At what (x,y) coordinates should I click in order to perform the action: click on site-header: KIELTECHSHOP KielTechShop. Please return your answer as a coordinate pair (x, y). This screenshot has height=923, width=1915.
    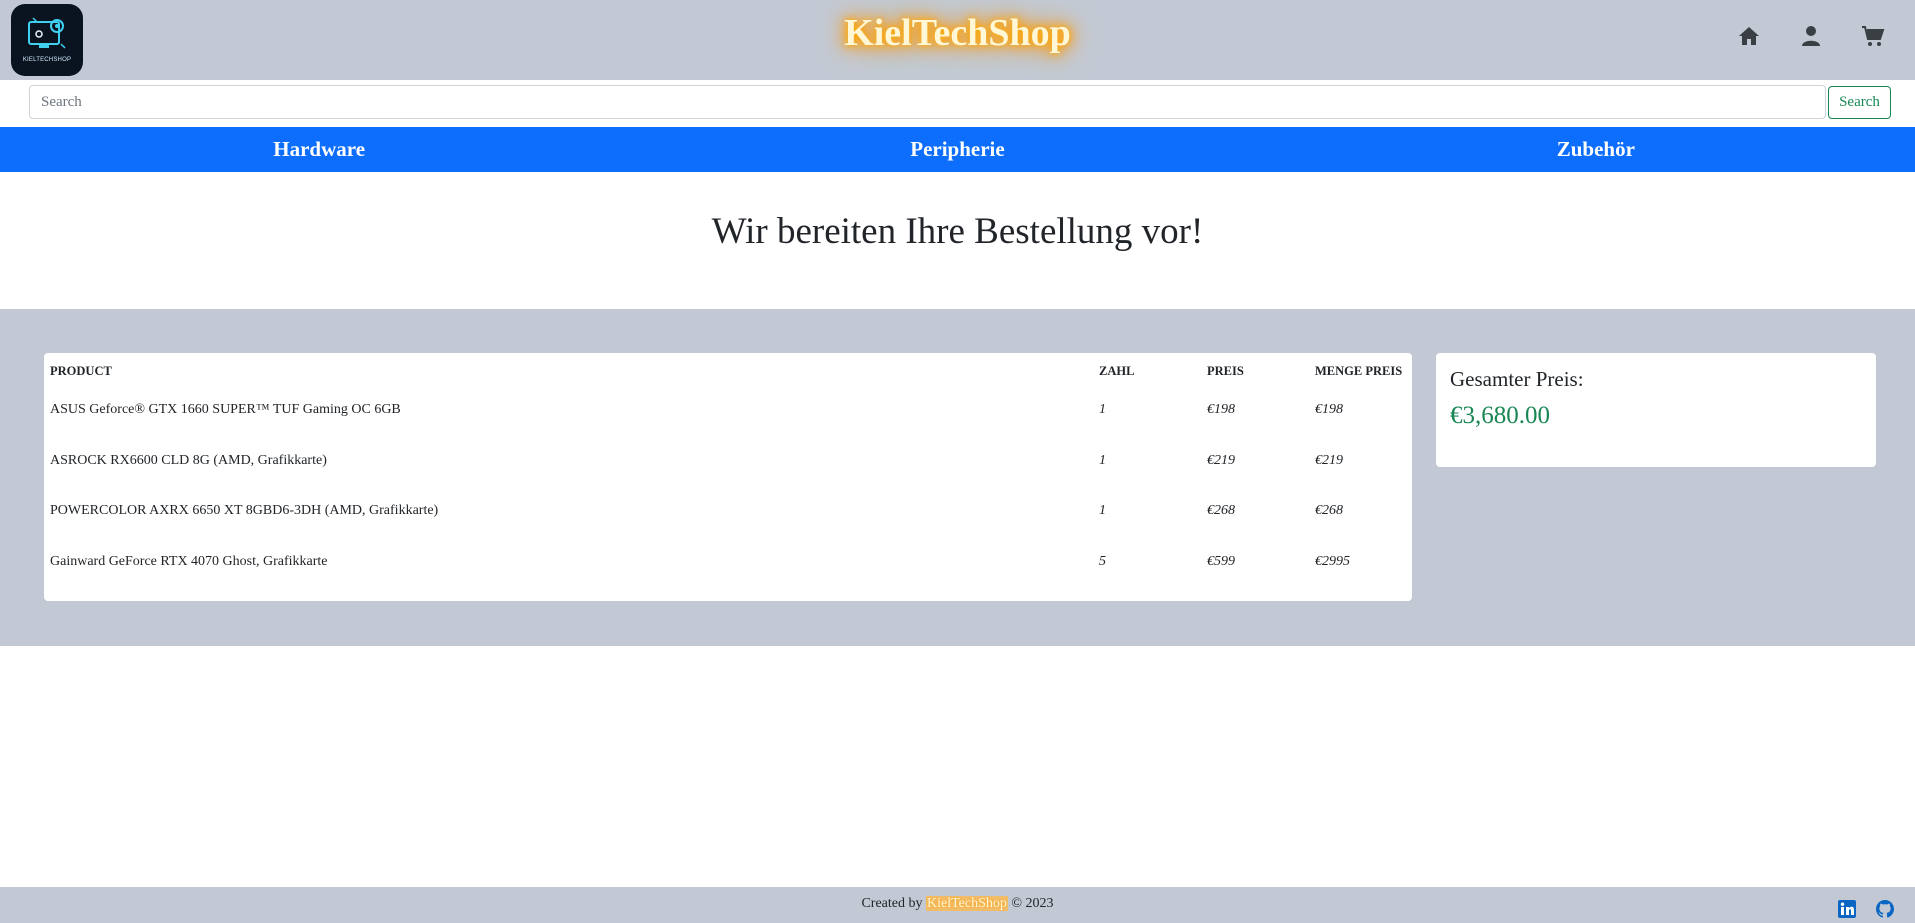
    Looking at the image, I should click on (957, 40).